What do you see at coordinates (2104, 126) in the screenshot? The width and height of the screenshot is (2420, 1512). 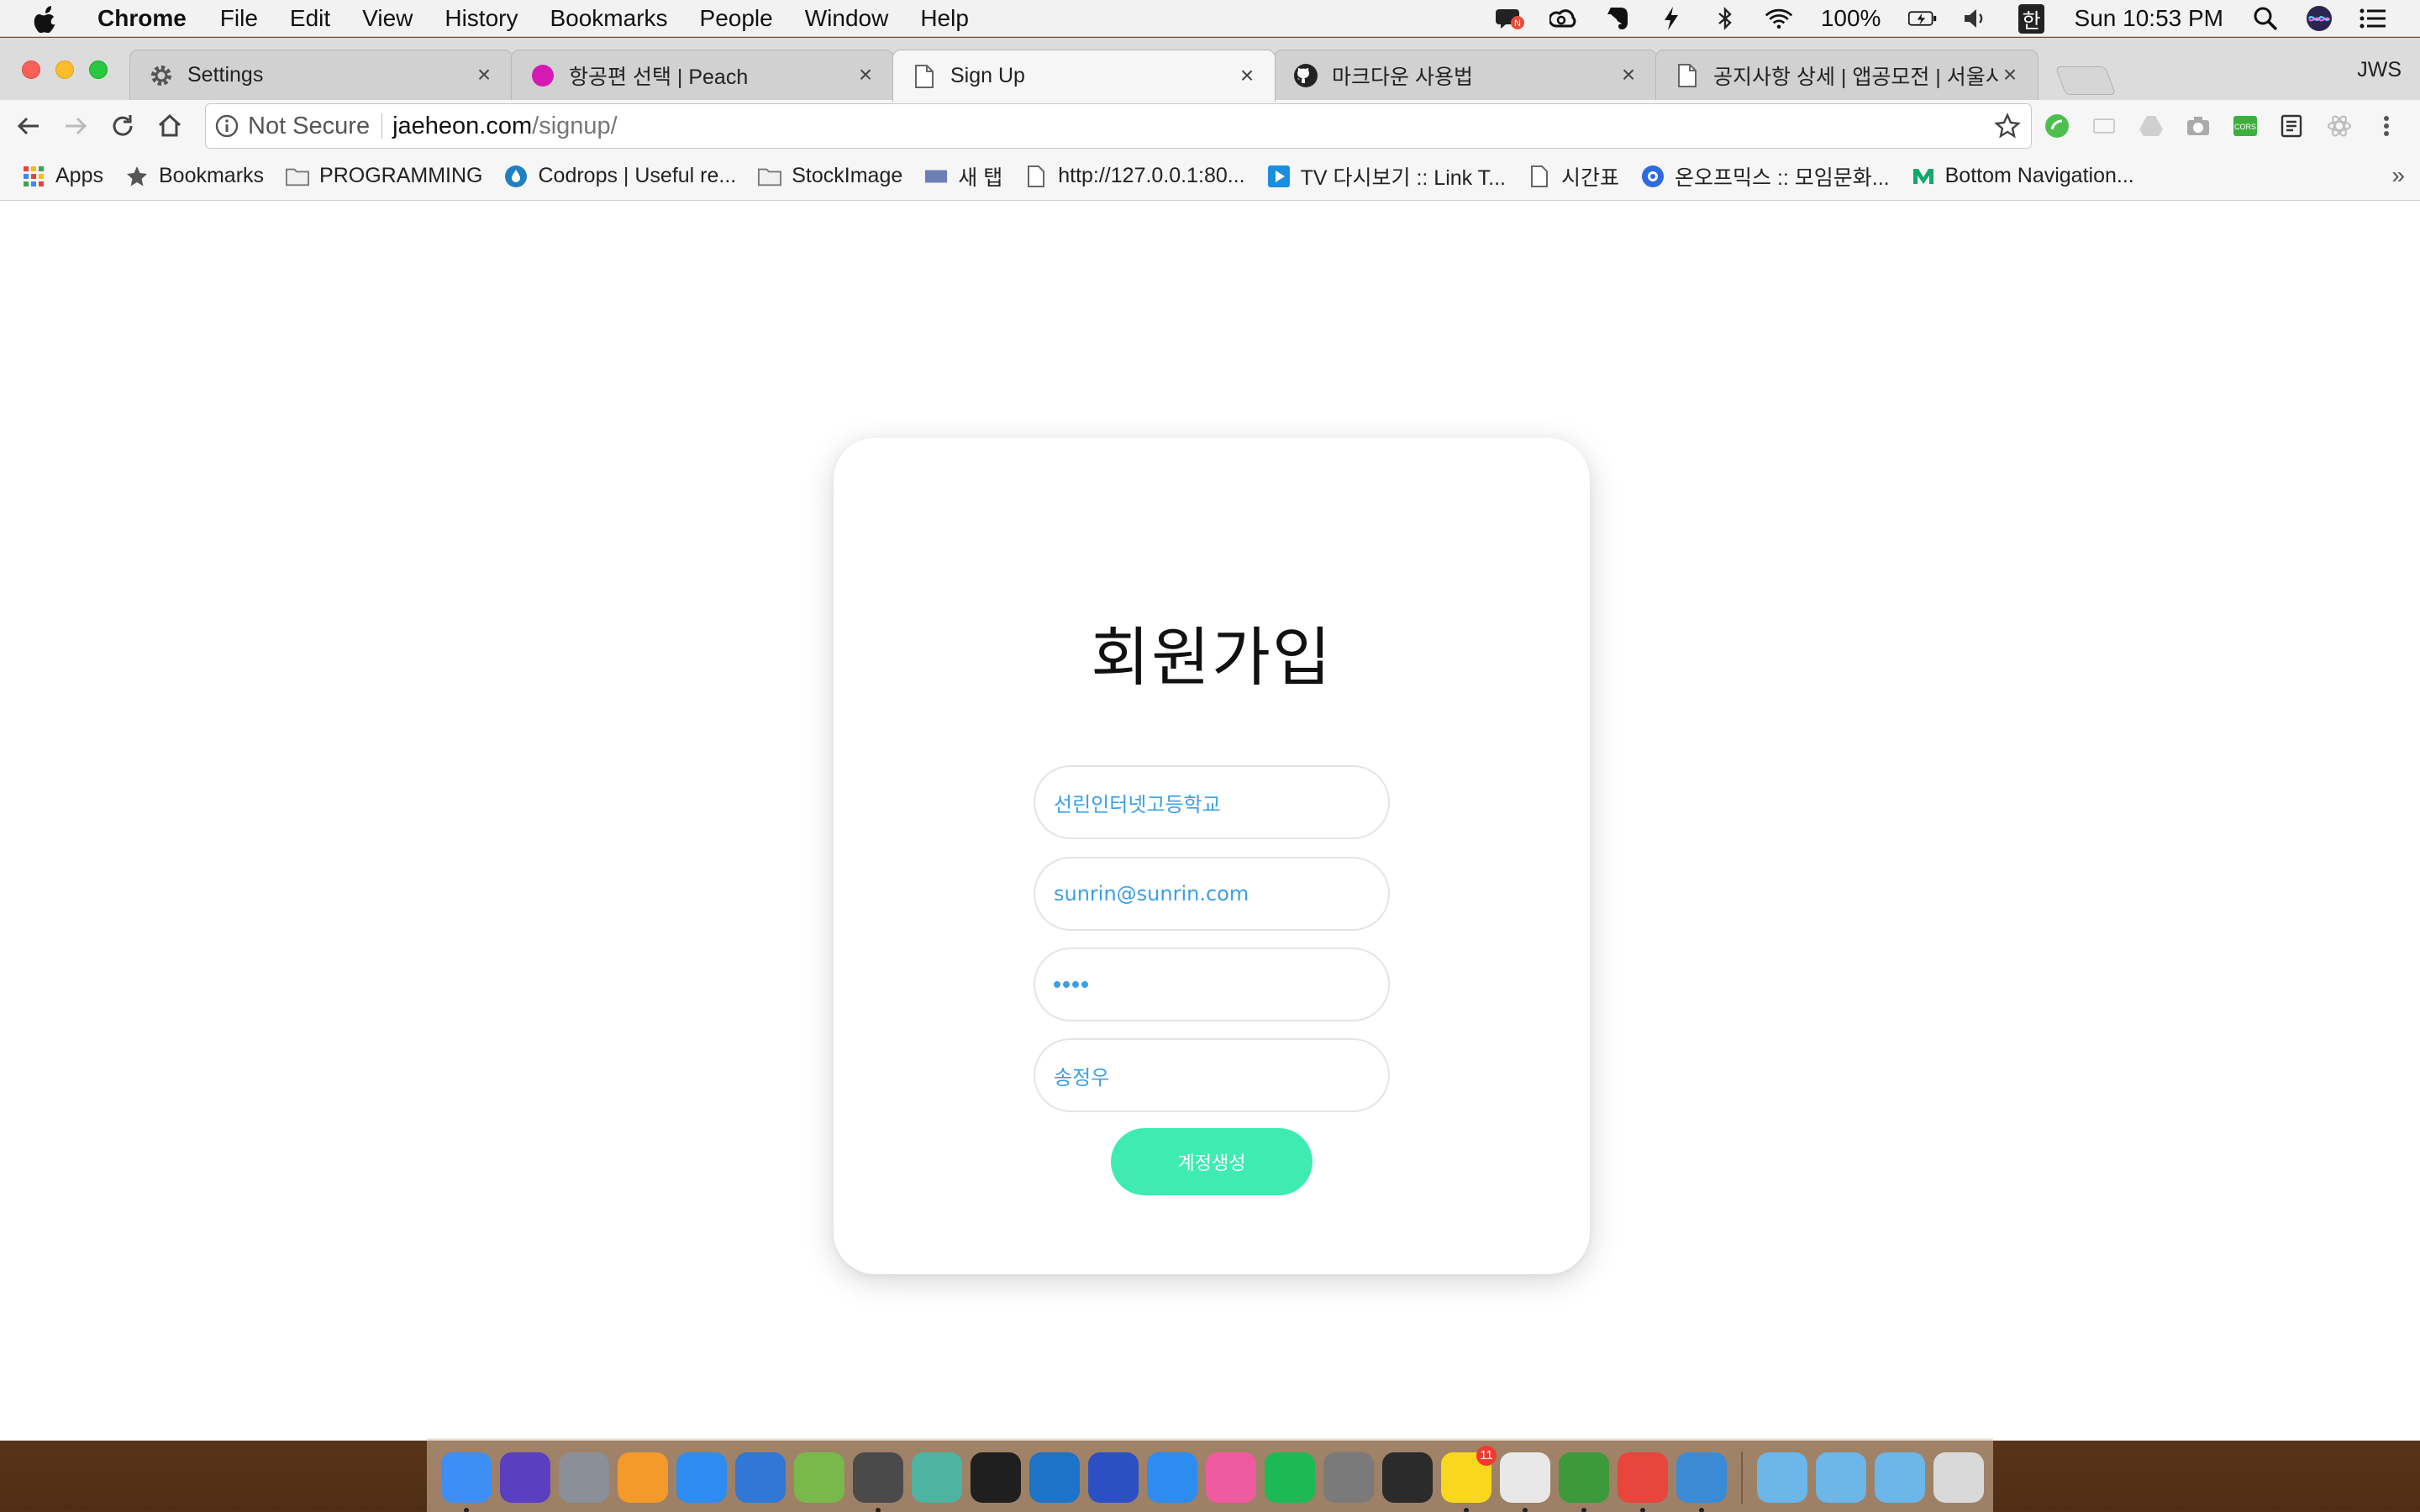 I see `cast-icon` at bounding box center [2104, 126].